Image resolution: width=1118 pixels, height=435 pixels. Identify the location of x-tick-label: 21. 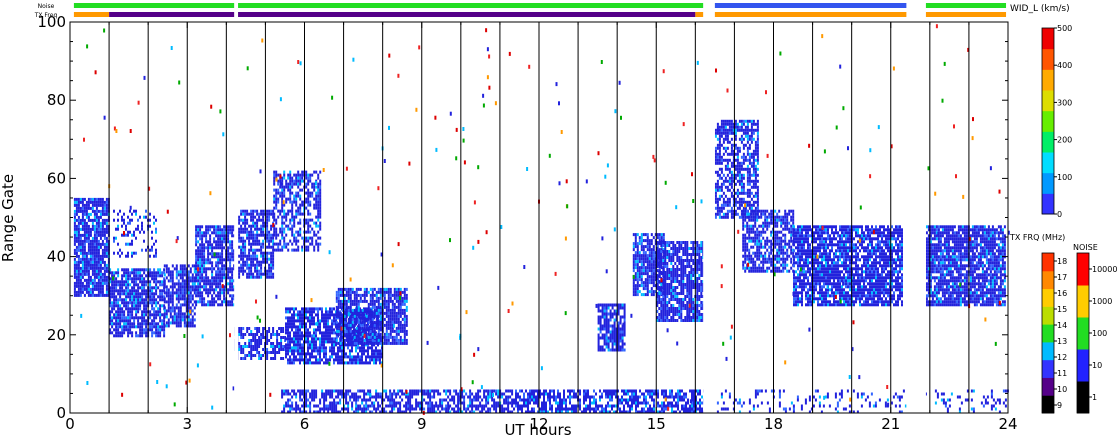
(890, 424).